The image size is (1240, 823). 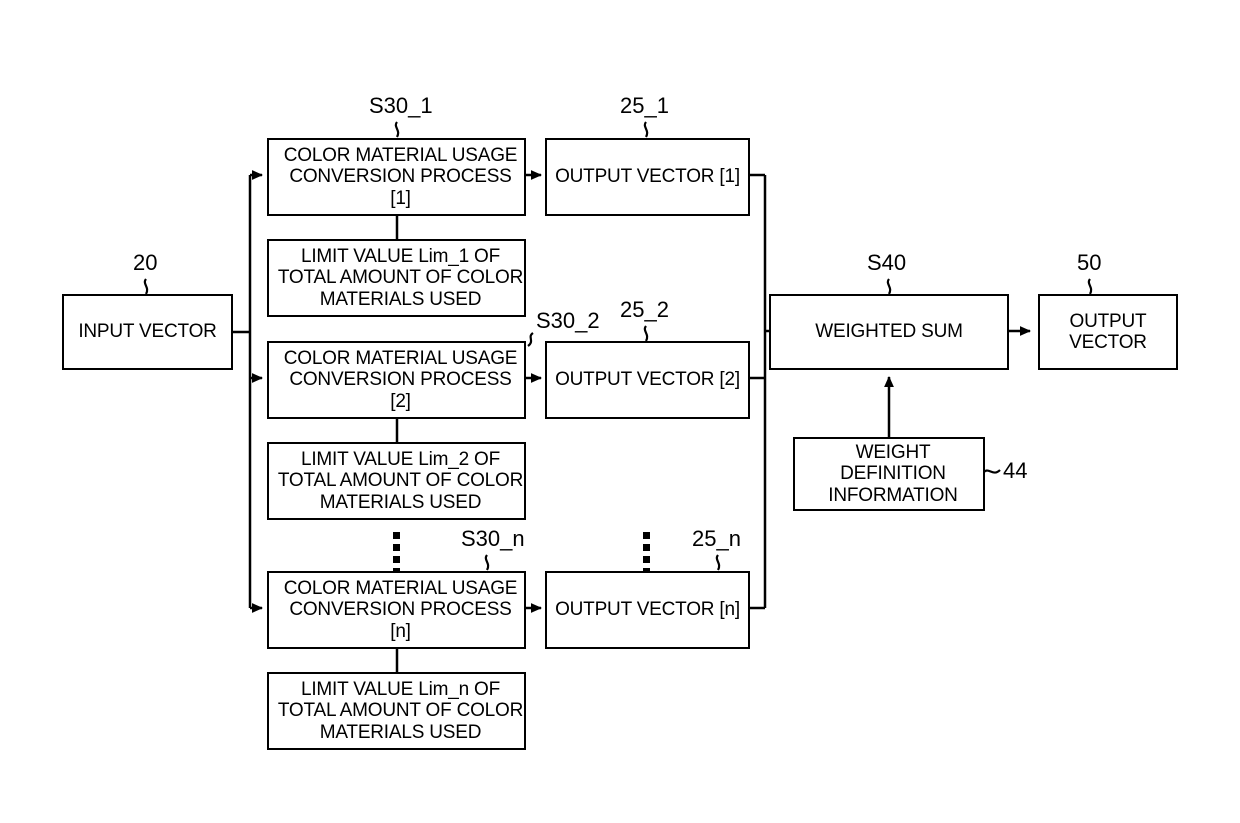 What do you see at coordinates (893, 463) in the screenshot?
I see `weight-definition-line1: WEIGHT DEFINITION` at bounding box center [893, 463].